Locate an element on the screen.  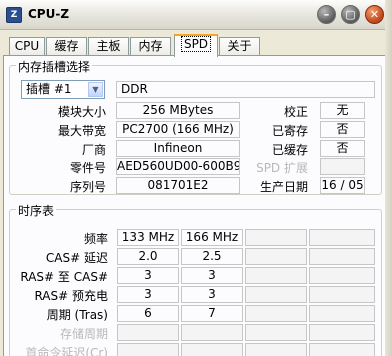
tab-memory: 内存 is located at coordinates (150, 46).